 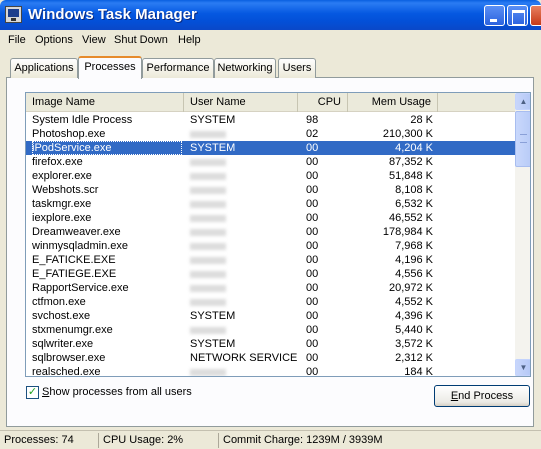 I want to click on process-name: explorer.exe, so click(x=62, y=176).